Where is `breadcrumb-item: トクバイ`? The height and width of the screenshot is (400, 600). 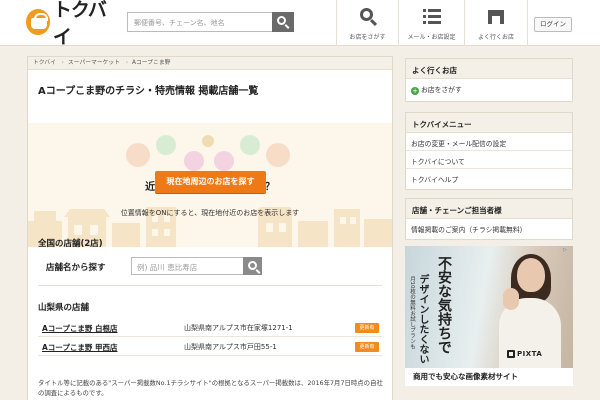
breadcrumb-item: トクバイ is located at coordinates (46, 63).